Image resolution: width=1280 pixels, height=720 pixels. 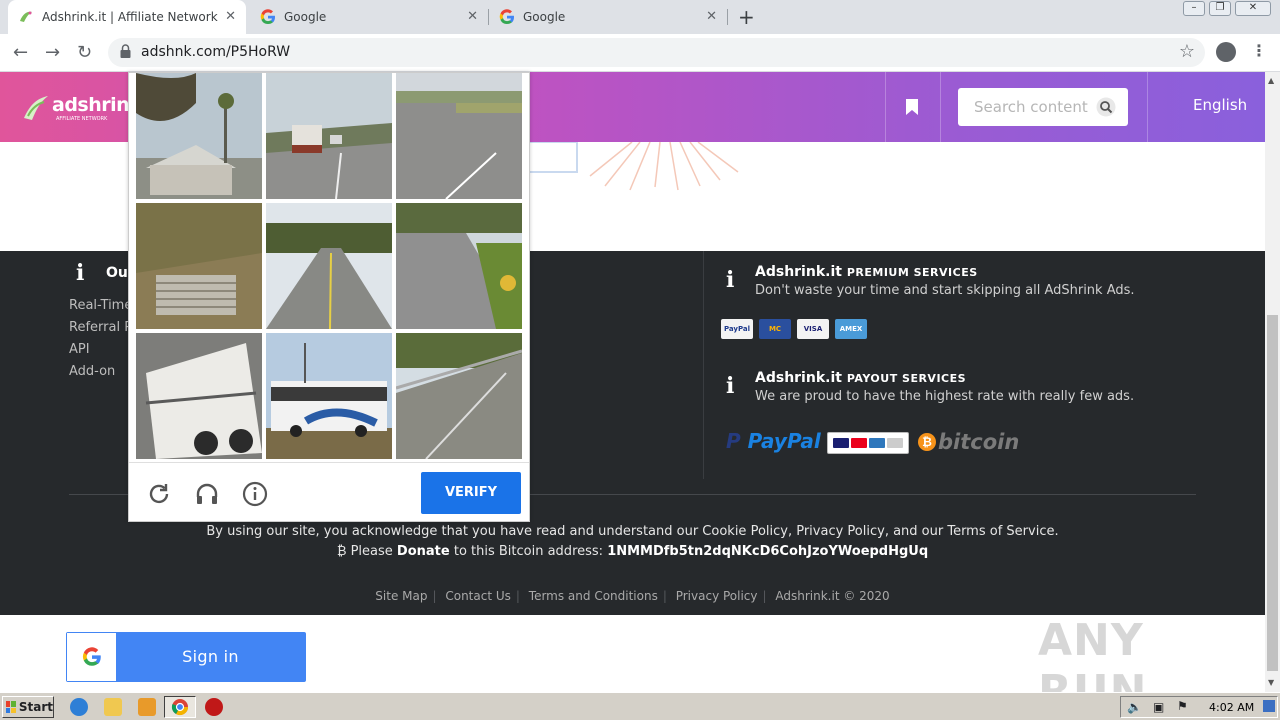 What do you see at coordinates (92, 108) in the screenshot?
I see `adshrink-logo: adshrink.it AFFILIATE NETWORK` at bounding box center [92, 108].